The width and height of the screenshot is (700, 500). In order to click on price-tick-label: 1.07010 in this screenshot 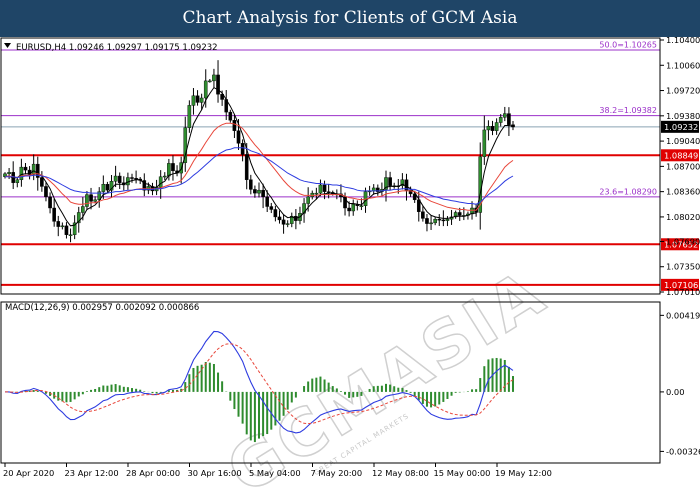, I will do `click(683, 292)`.